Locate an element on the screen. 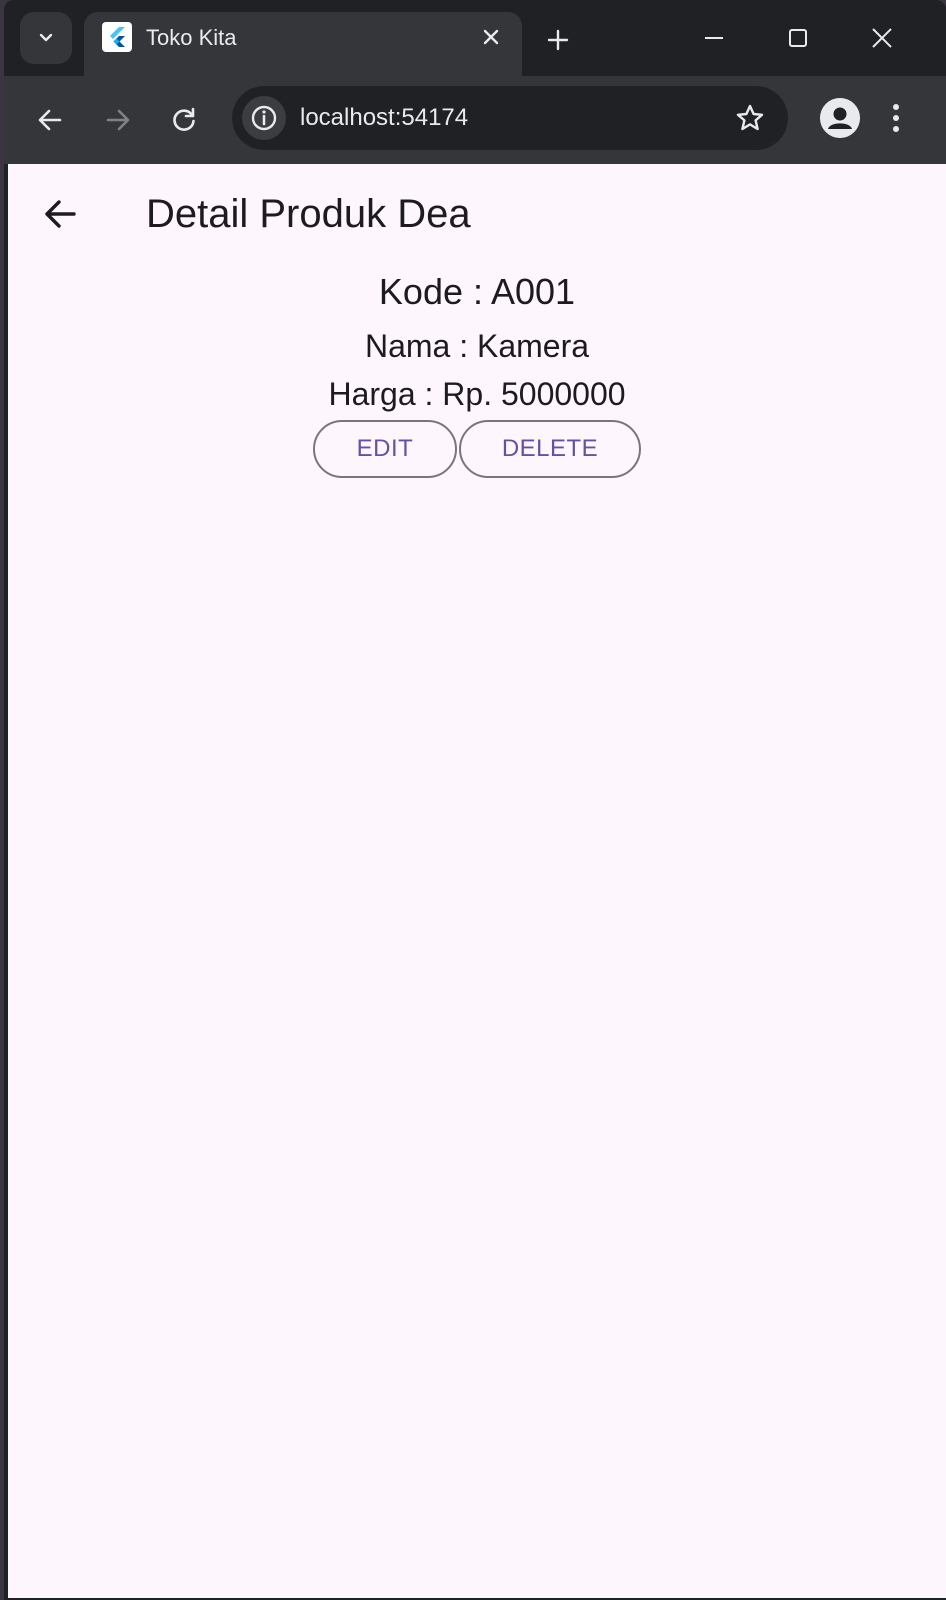 This screenshot has height=1600, width=946. product-actions: EDIT DELETE is located at coordinates (477, 449).